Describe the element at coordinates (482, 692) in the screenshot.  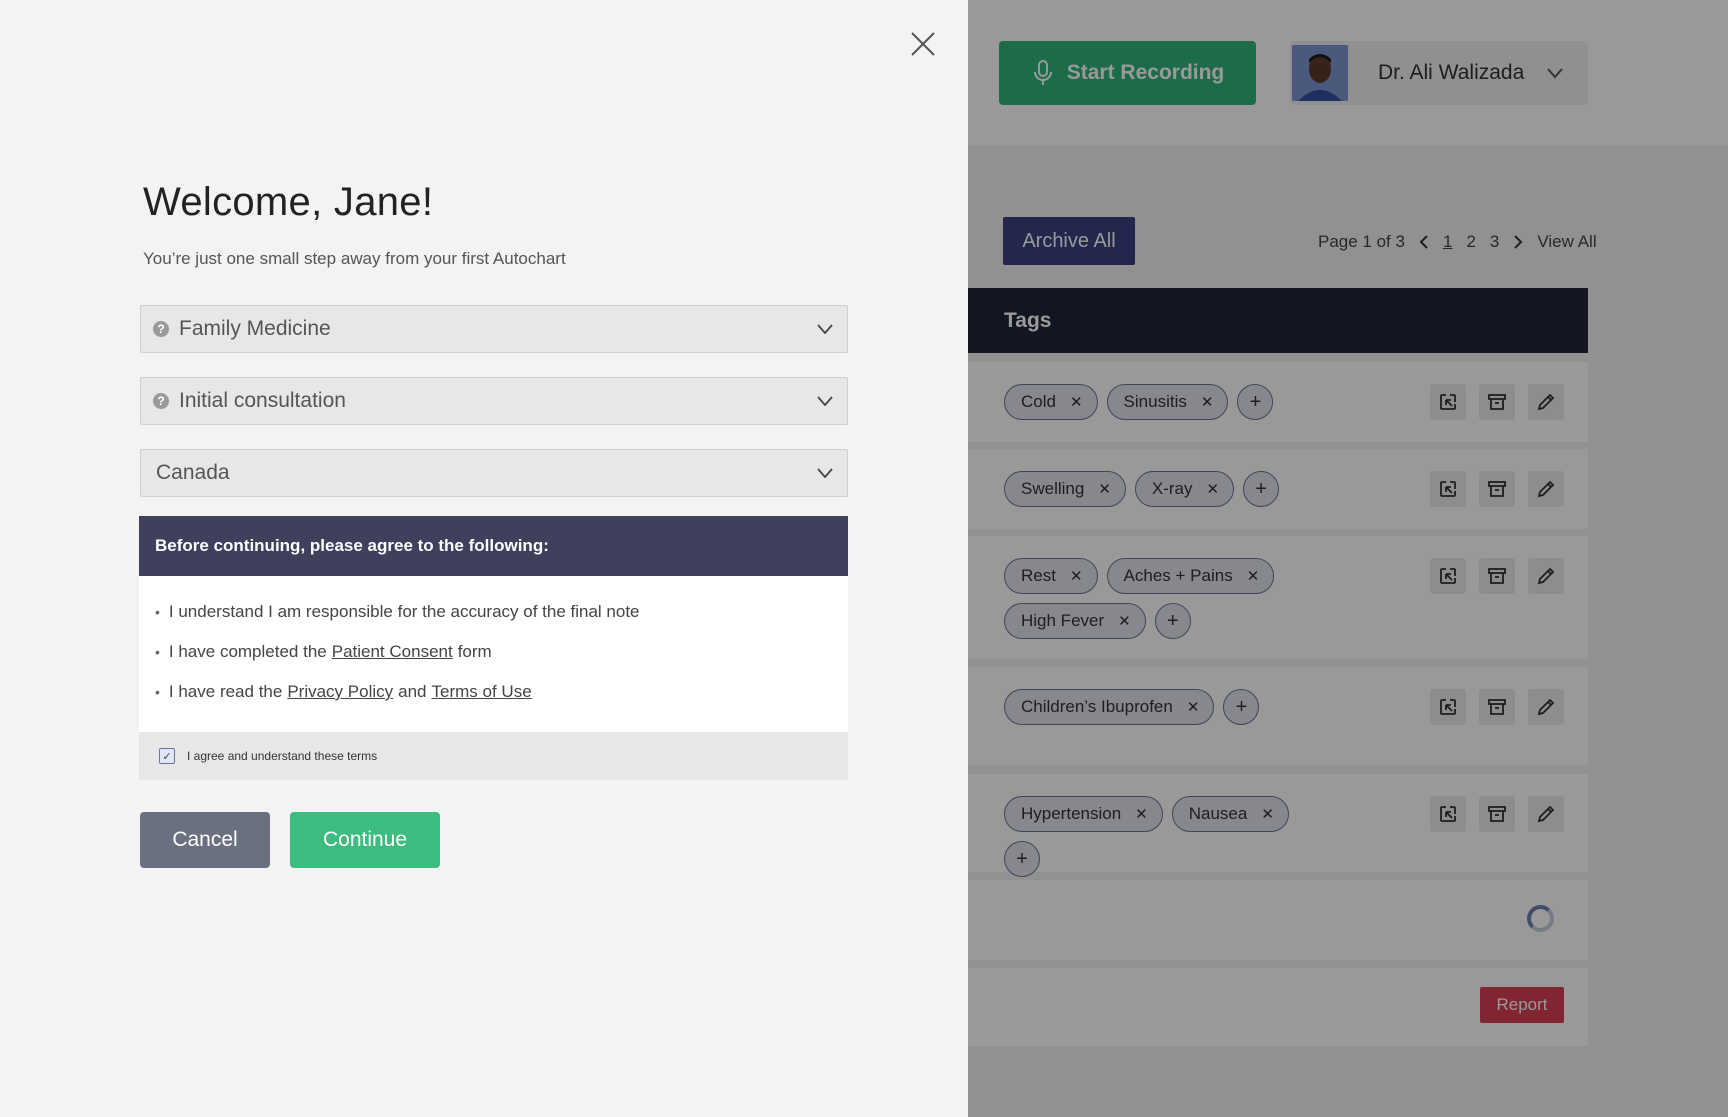
I see `terms-of-use-link: Terms of Use` at that location.